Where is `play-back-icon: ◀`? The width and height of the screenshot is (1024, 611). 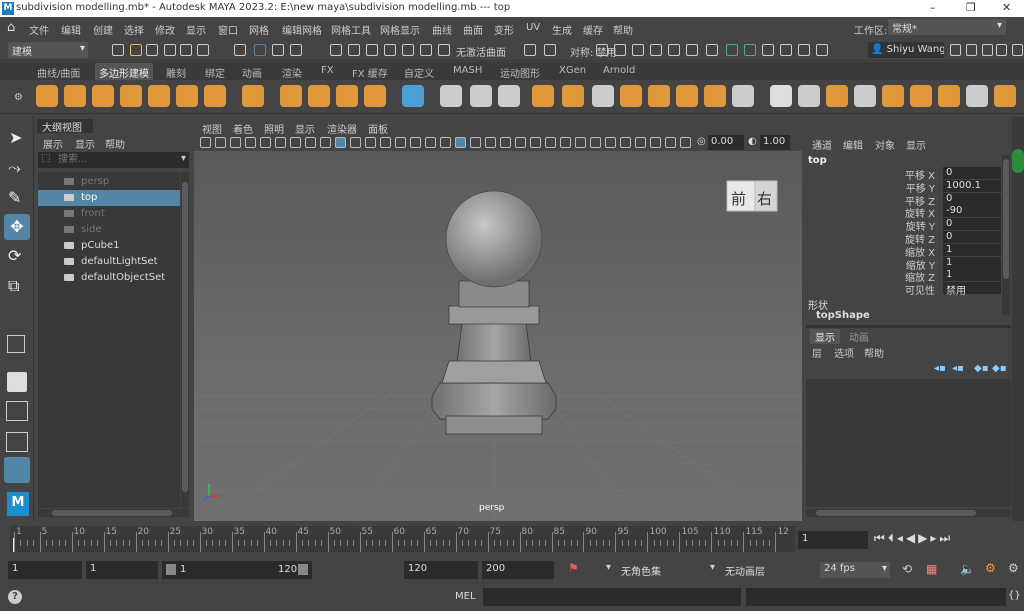 play-back-icon: ◀ is located at coordinates (912, 538).